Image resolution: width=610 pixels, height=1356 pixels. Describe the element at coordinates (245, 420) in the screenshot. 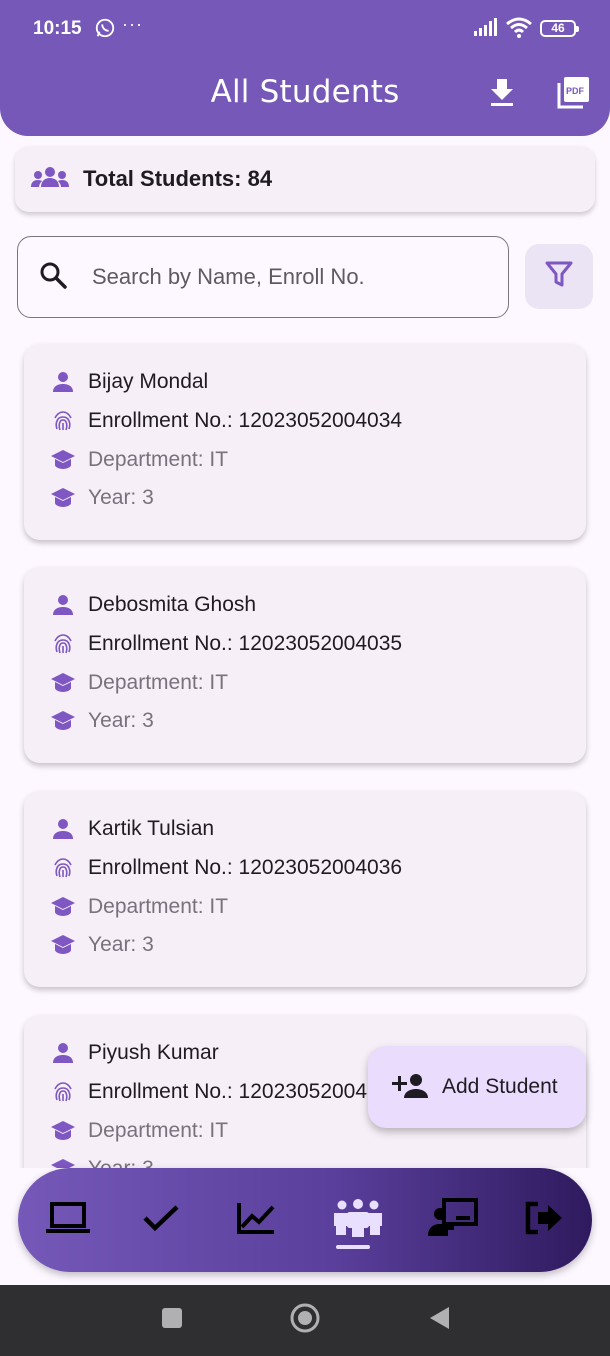

I see `enrollment-number: Enrollment No.: 12023052004034` at that location.